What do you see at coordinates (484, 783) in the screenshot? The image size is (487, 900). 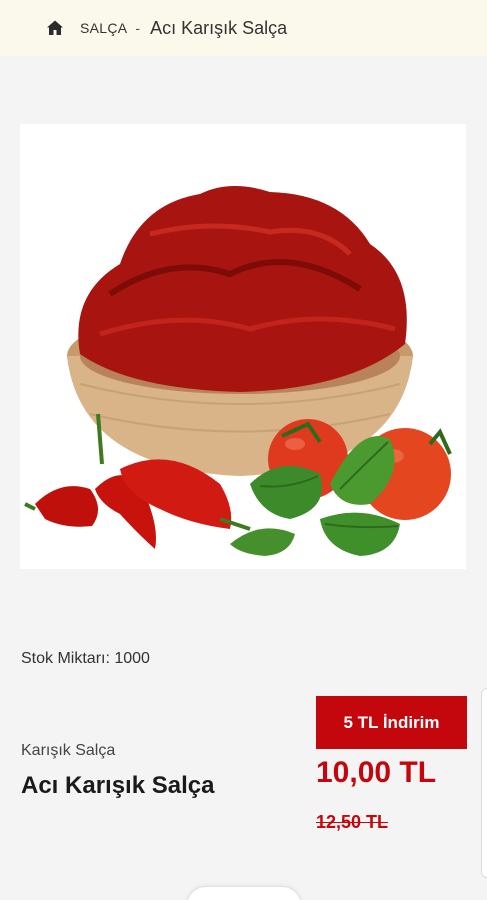 I see `side-panel-tab` at bounding box center [484, 783].